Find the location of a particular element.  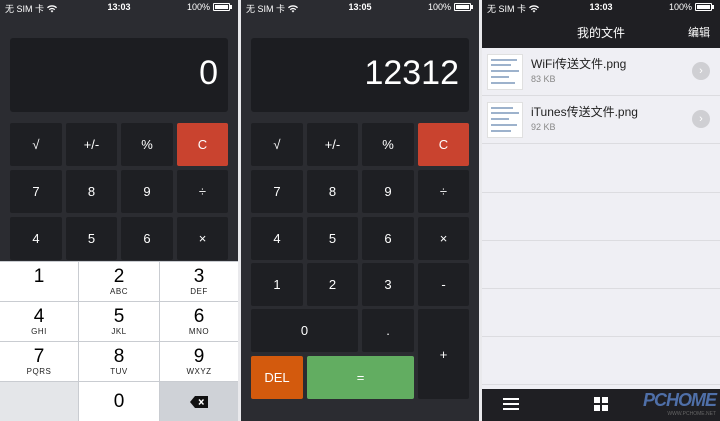

key-2: 2 is located at coordinates (332, 284).